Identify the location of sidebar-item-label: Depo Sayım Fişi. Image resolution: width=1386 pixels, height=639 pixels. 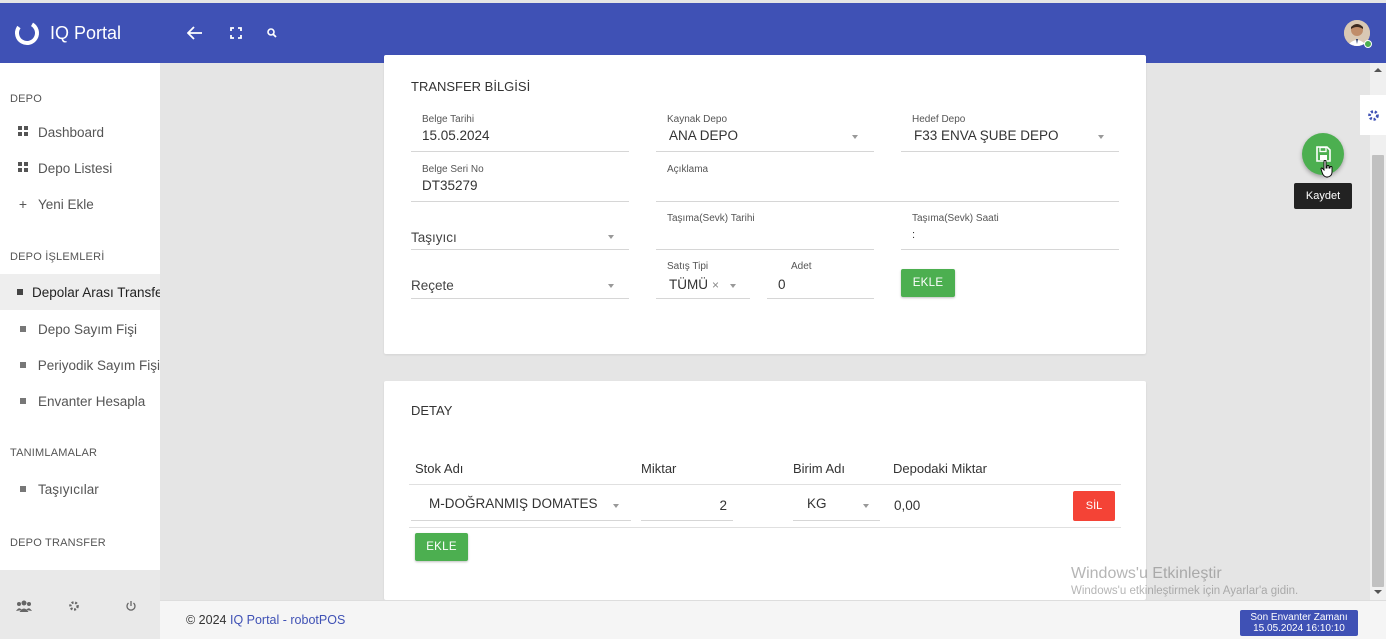
(88, 329).